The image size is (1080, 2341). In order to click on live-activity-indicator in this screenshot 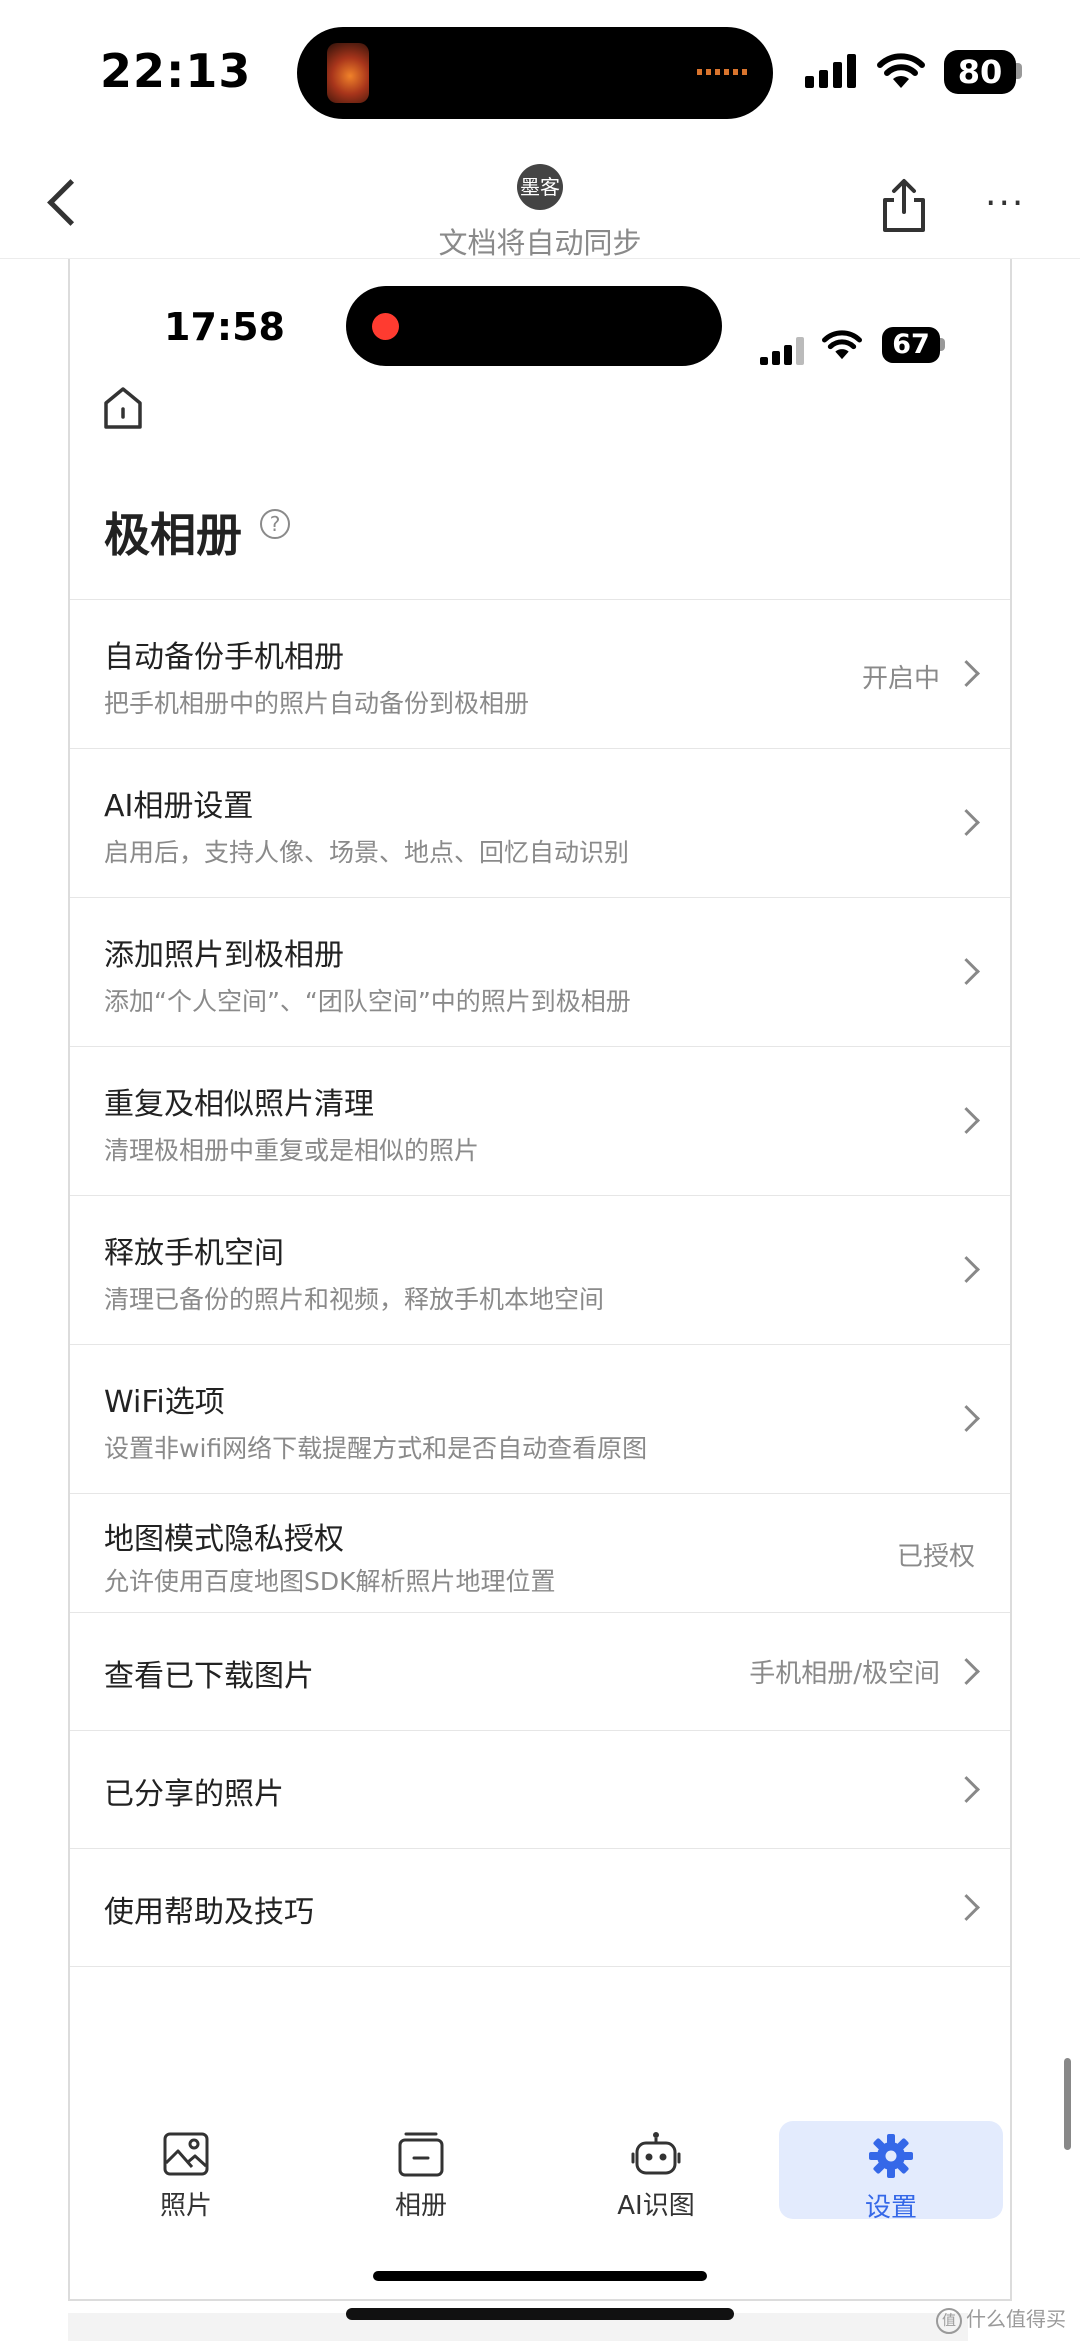, I will do `click(722, 72)`.